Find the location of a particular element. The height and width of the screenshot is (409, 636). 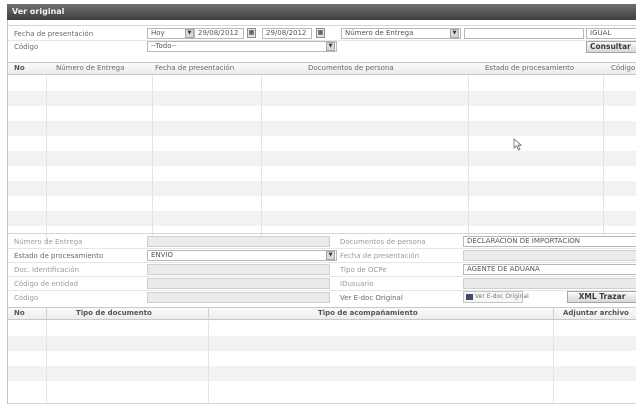

att-col-tipo-documento: Tipo de documento is located at coordinates (114, 313).